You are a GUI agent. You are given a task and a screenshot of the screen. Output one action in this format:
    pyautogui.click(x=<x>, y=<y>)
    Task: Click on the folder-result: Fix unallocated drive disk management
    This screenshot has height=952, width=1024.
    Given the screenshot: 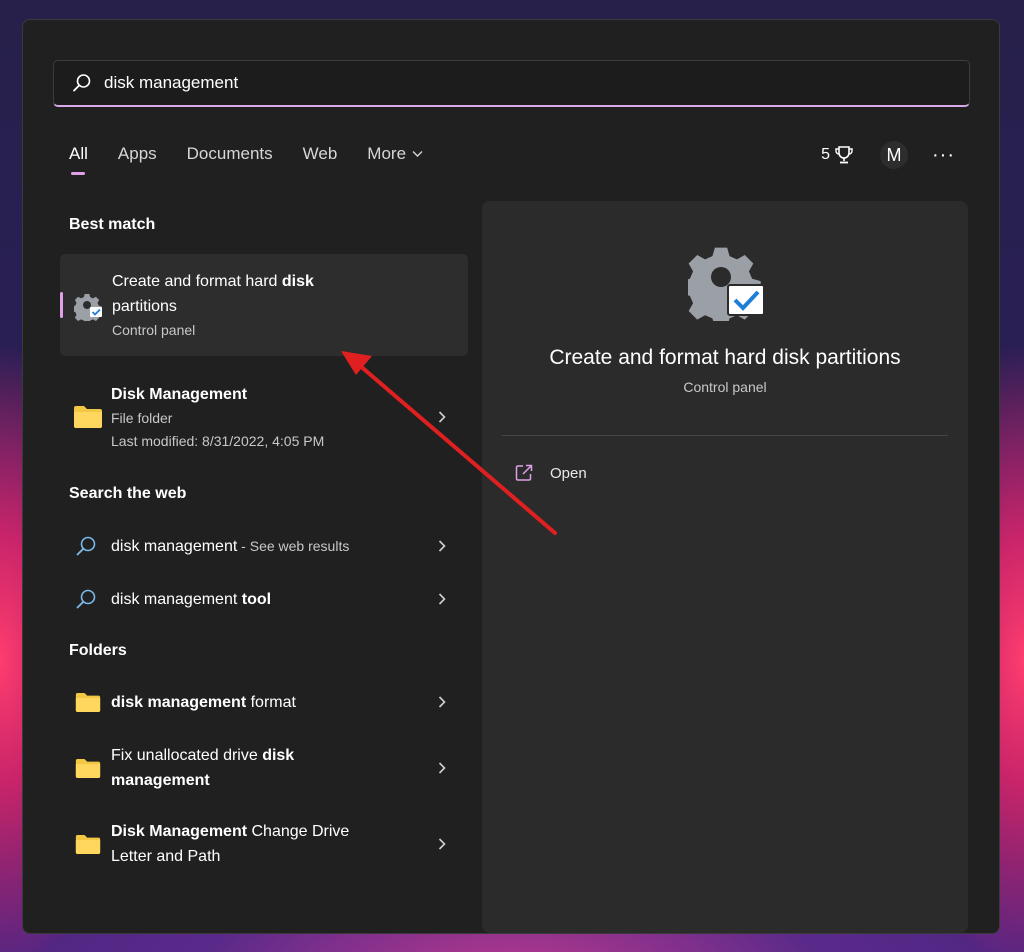 What is the action you would take?
    pyautogui.click(x=264, y=768)
    